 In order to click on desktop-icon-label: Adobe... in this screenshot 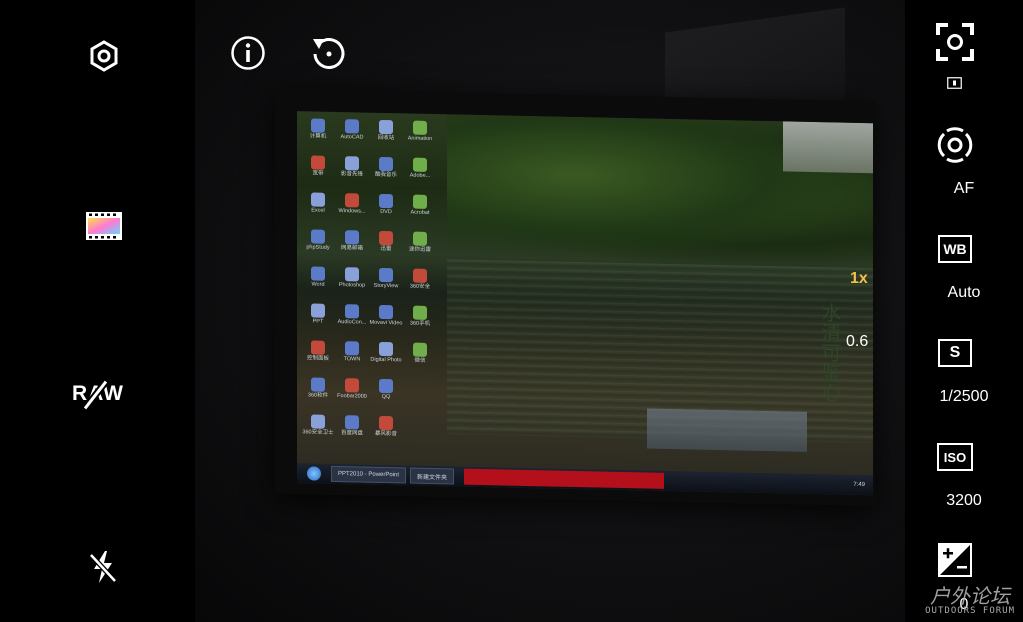, I will do `click(420, 175)`.